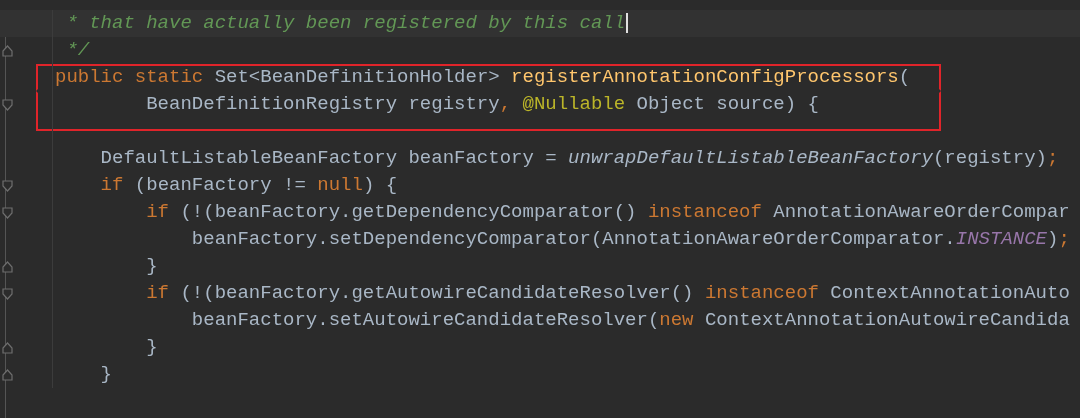 This screenshot has width=1080, height=418. I want to click on code-line: beanFactory.setAutowireCandidateResolver(new ContextAnnotationAutowireCandida, so click(630, 320).